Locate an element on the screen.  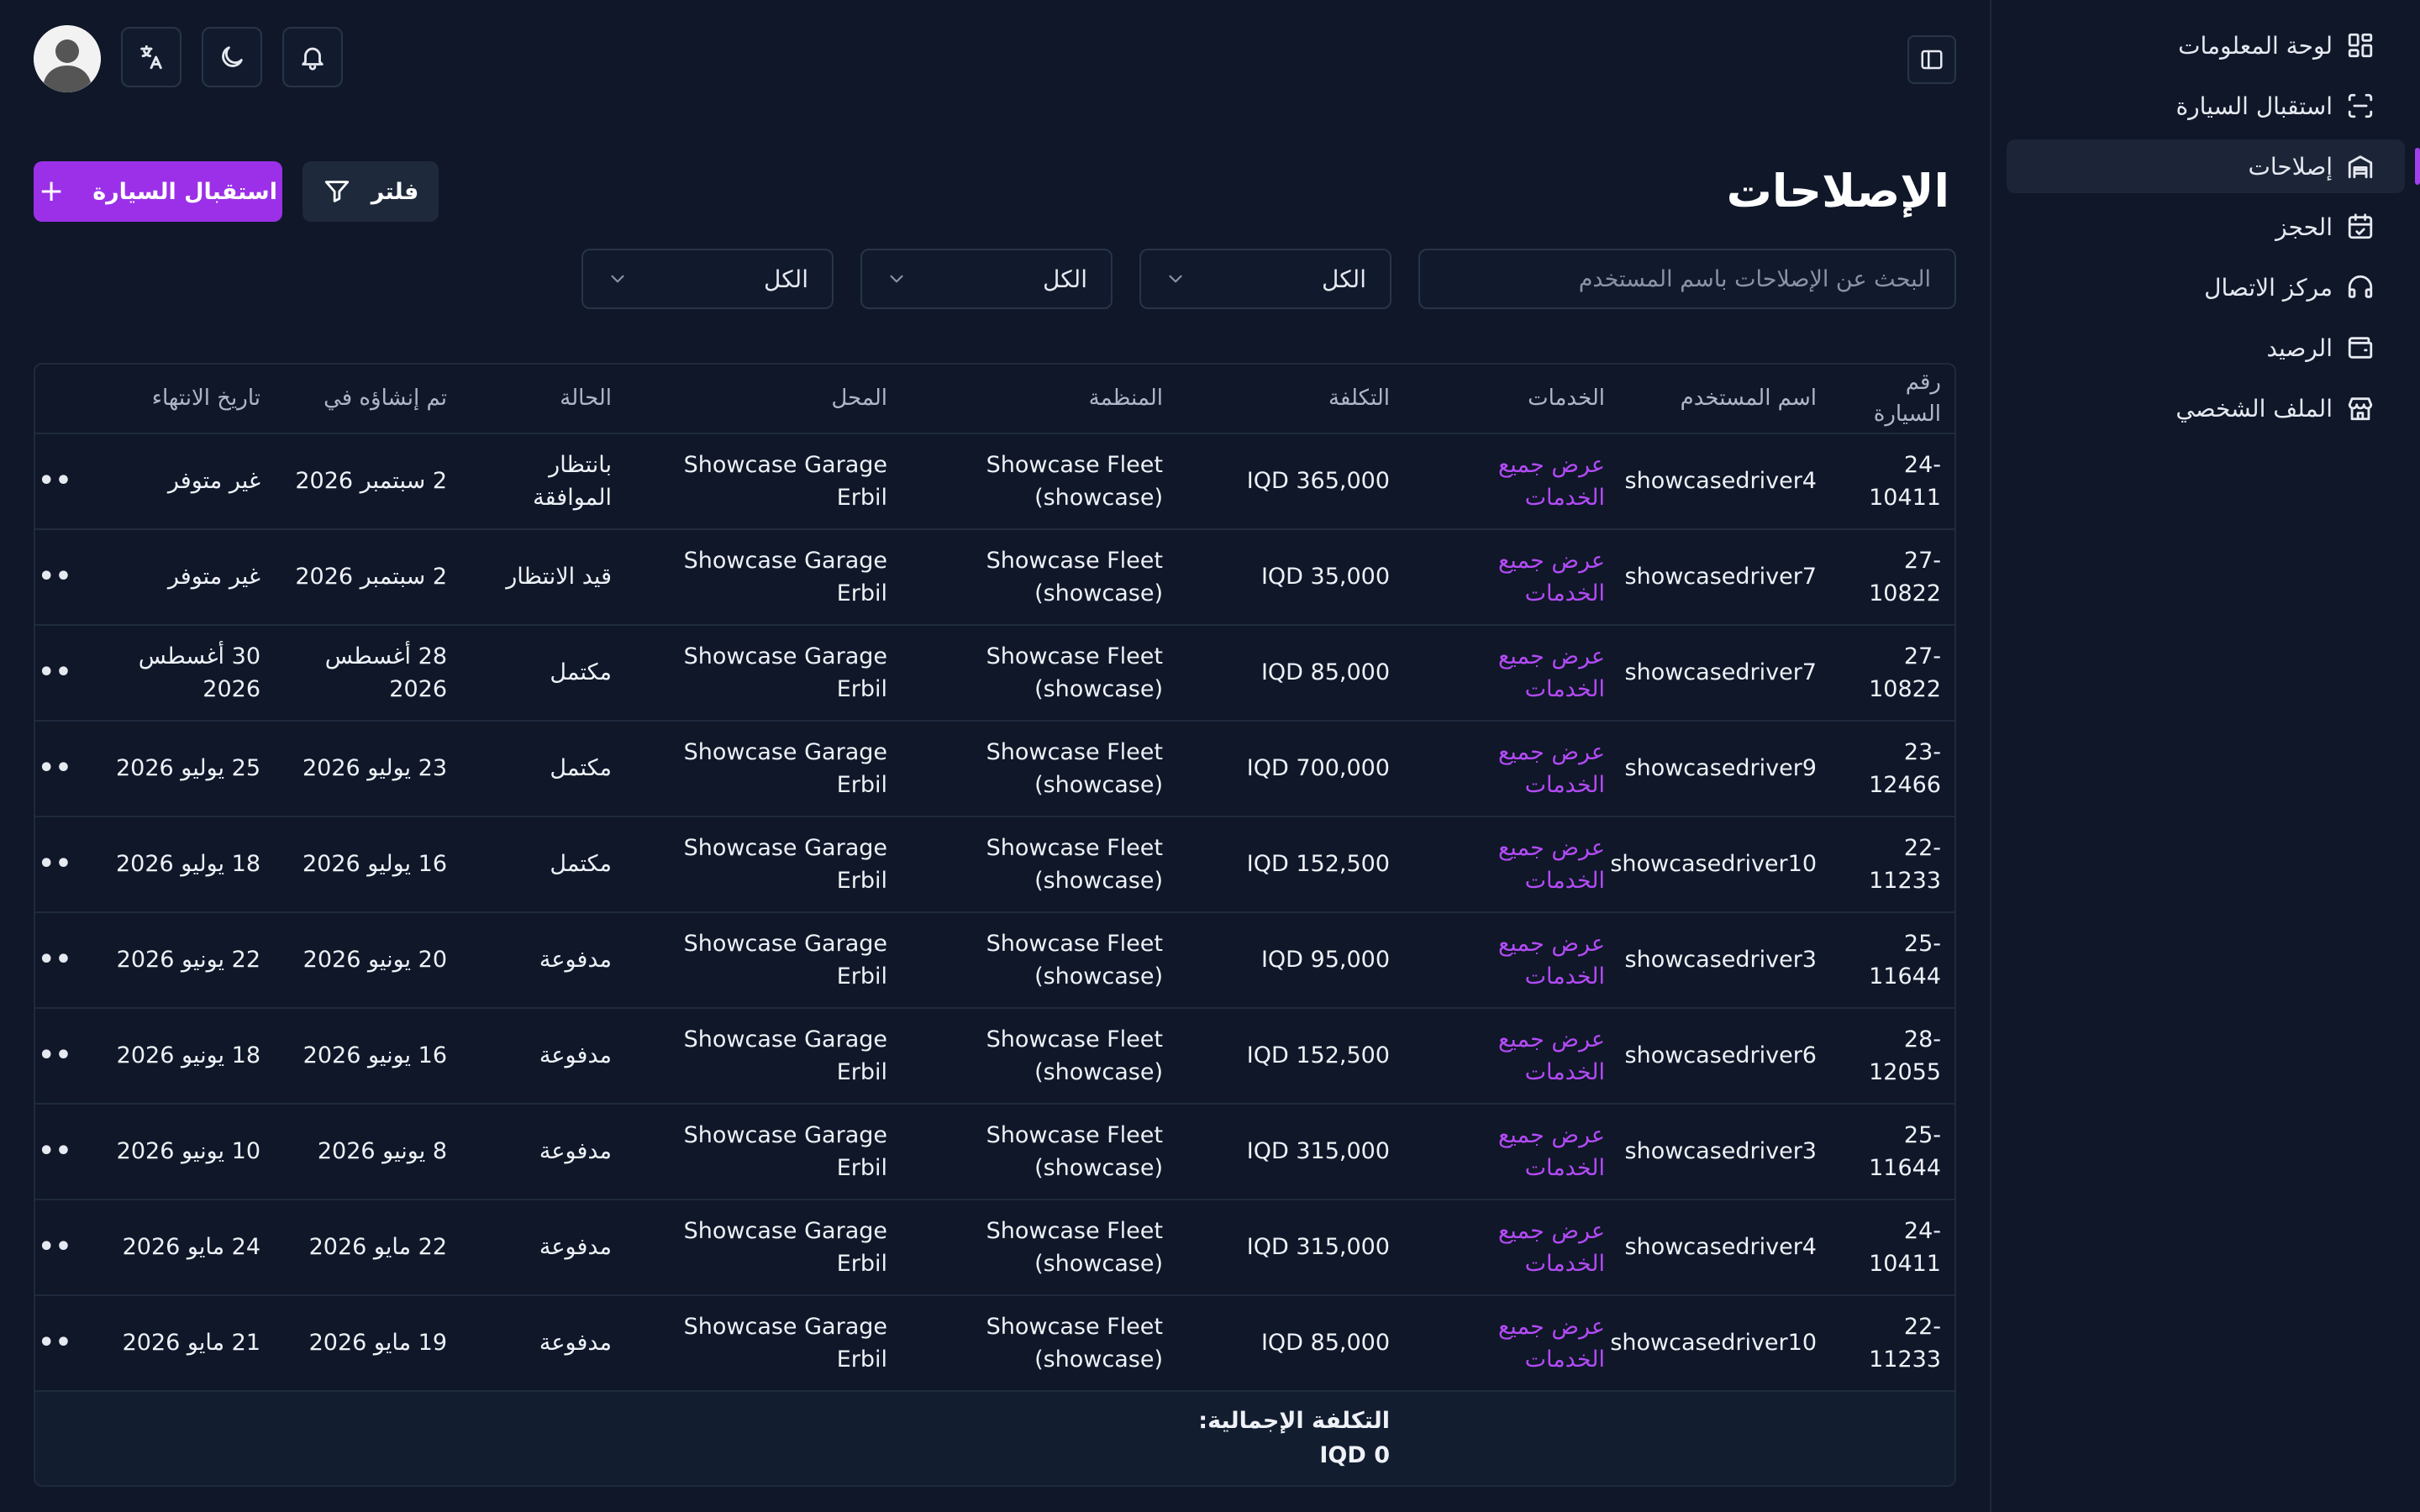
theme-toggle-button is located at coordinates (232, 57).